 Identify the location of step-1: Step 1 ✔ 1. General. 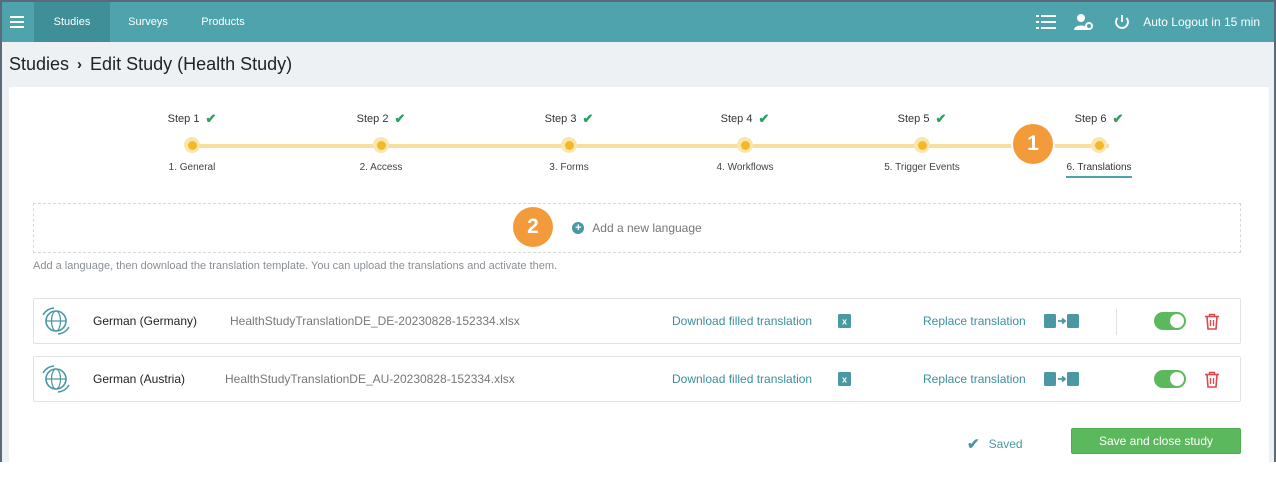
(192, 142).